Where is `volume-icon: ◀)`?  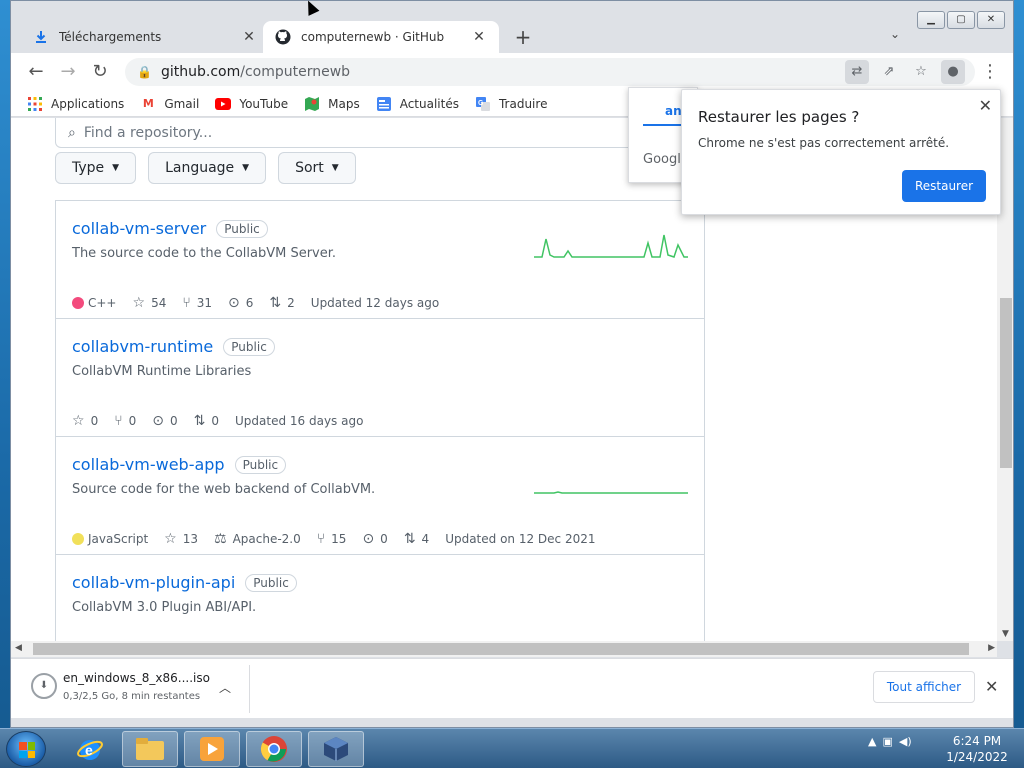
volume-icon: ◀) is located at coordinates (905, 741).